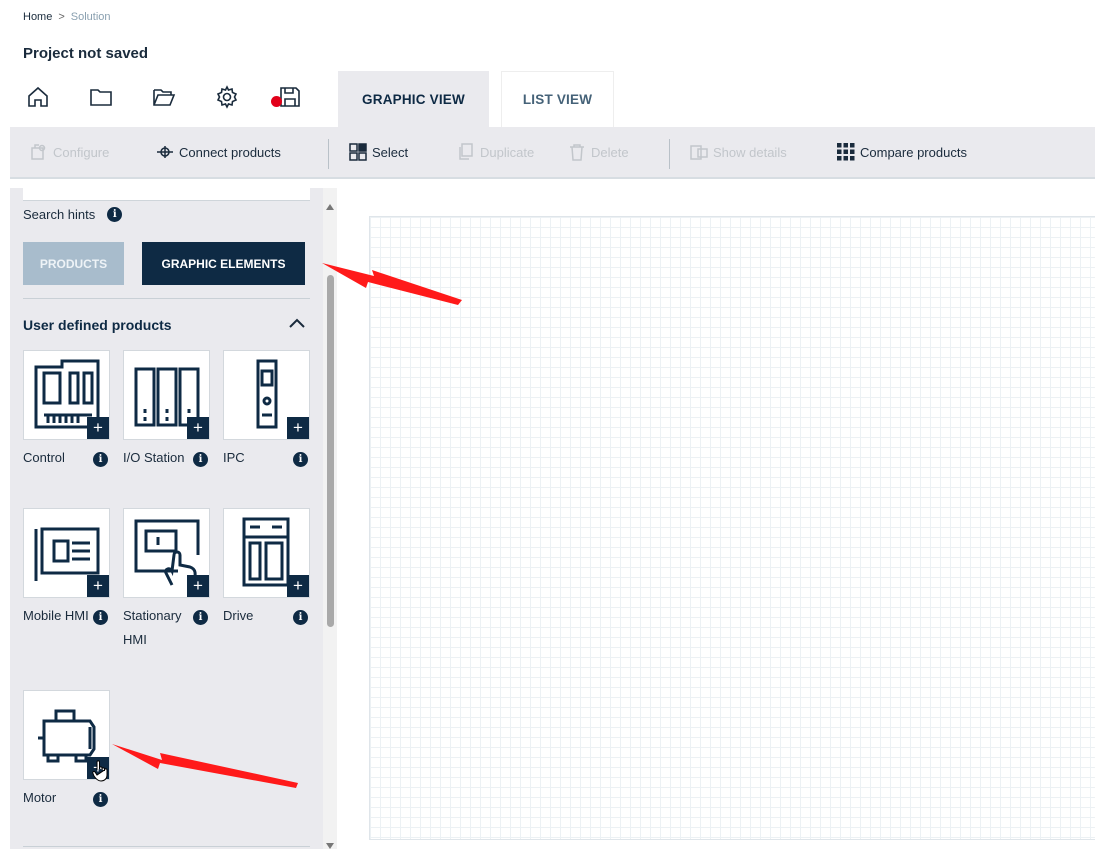  What do you see at coordinates (67, 17) in the screenshot?
I see `breadcrumb: Home > Solution` at bounding box center [67, 17].